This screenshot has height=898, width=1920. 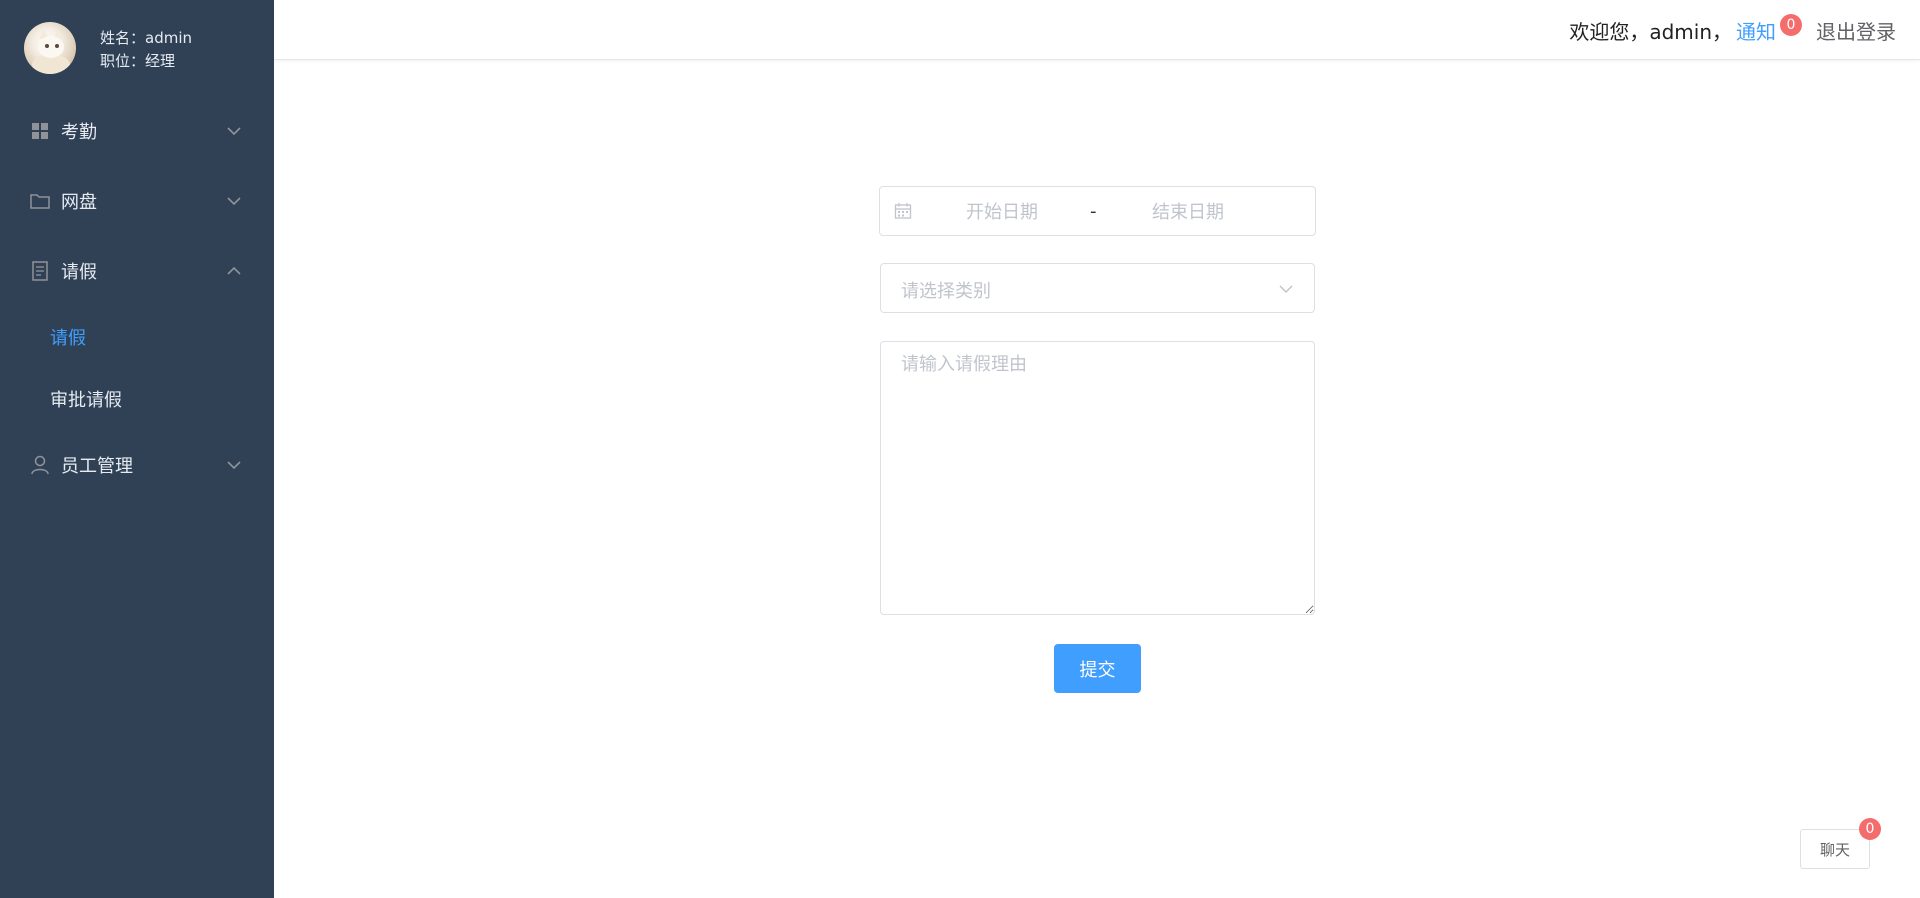 What do you see at coordinates (1756, 30) in the screenshot?
I see `notification-link: 通知` at bounding box center [1756, 30].